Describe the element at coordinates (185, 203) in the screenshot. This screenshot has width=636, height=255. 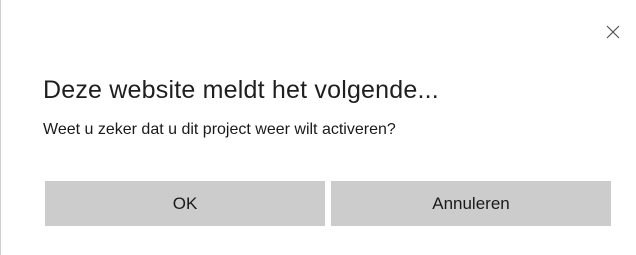
I see `ok-button: OK` at that location.